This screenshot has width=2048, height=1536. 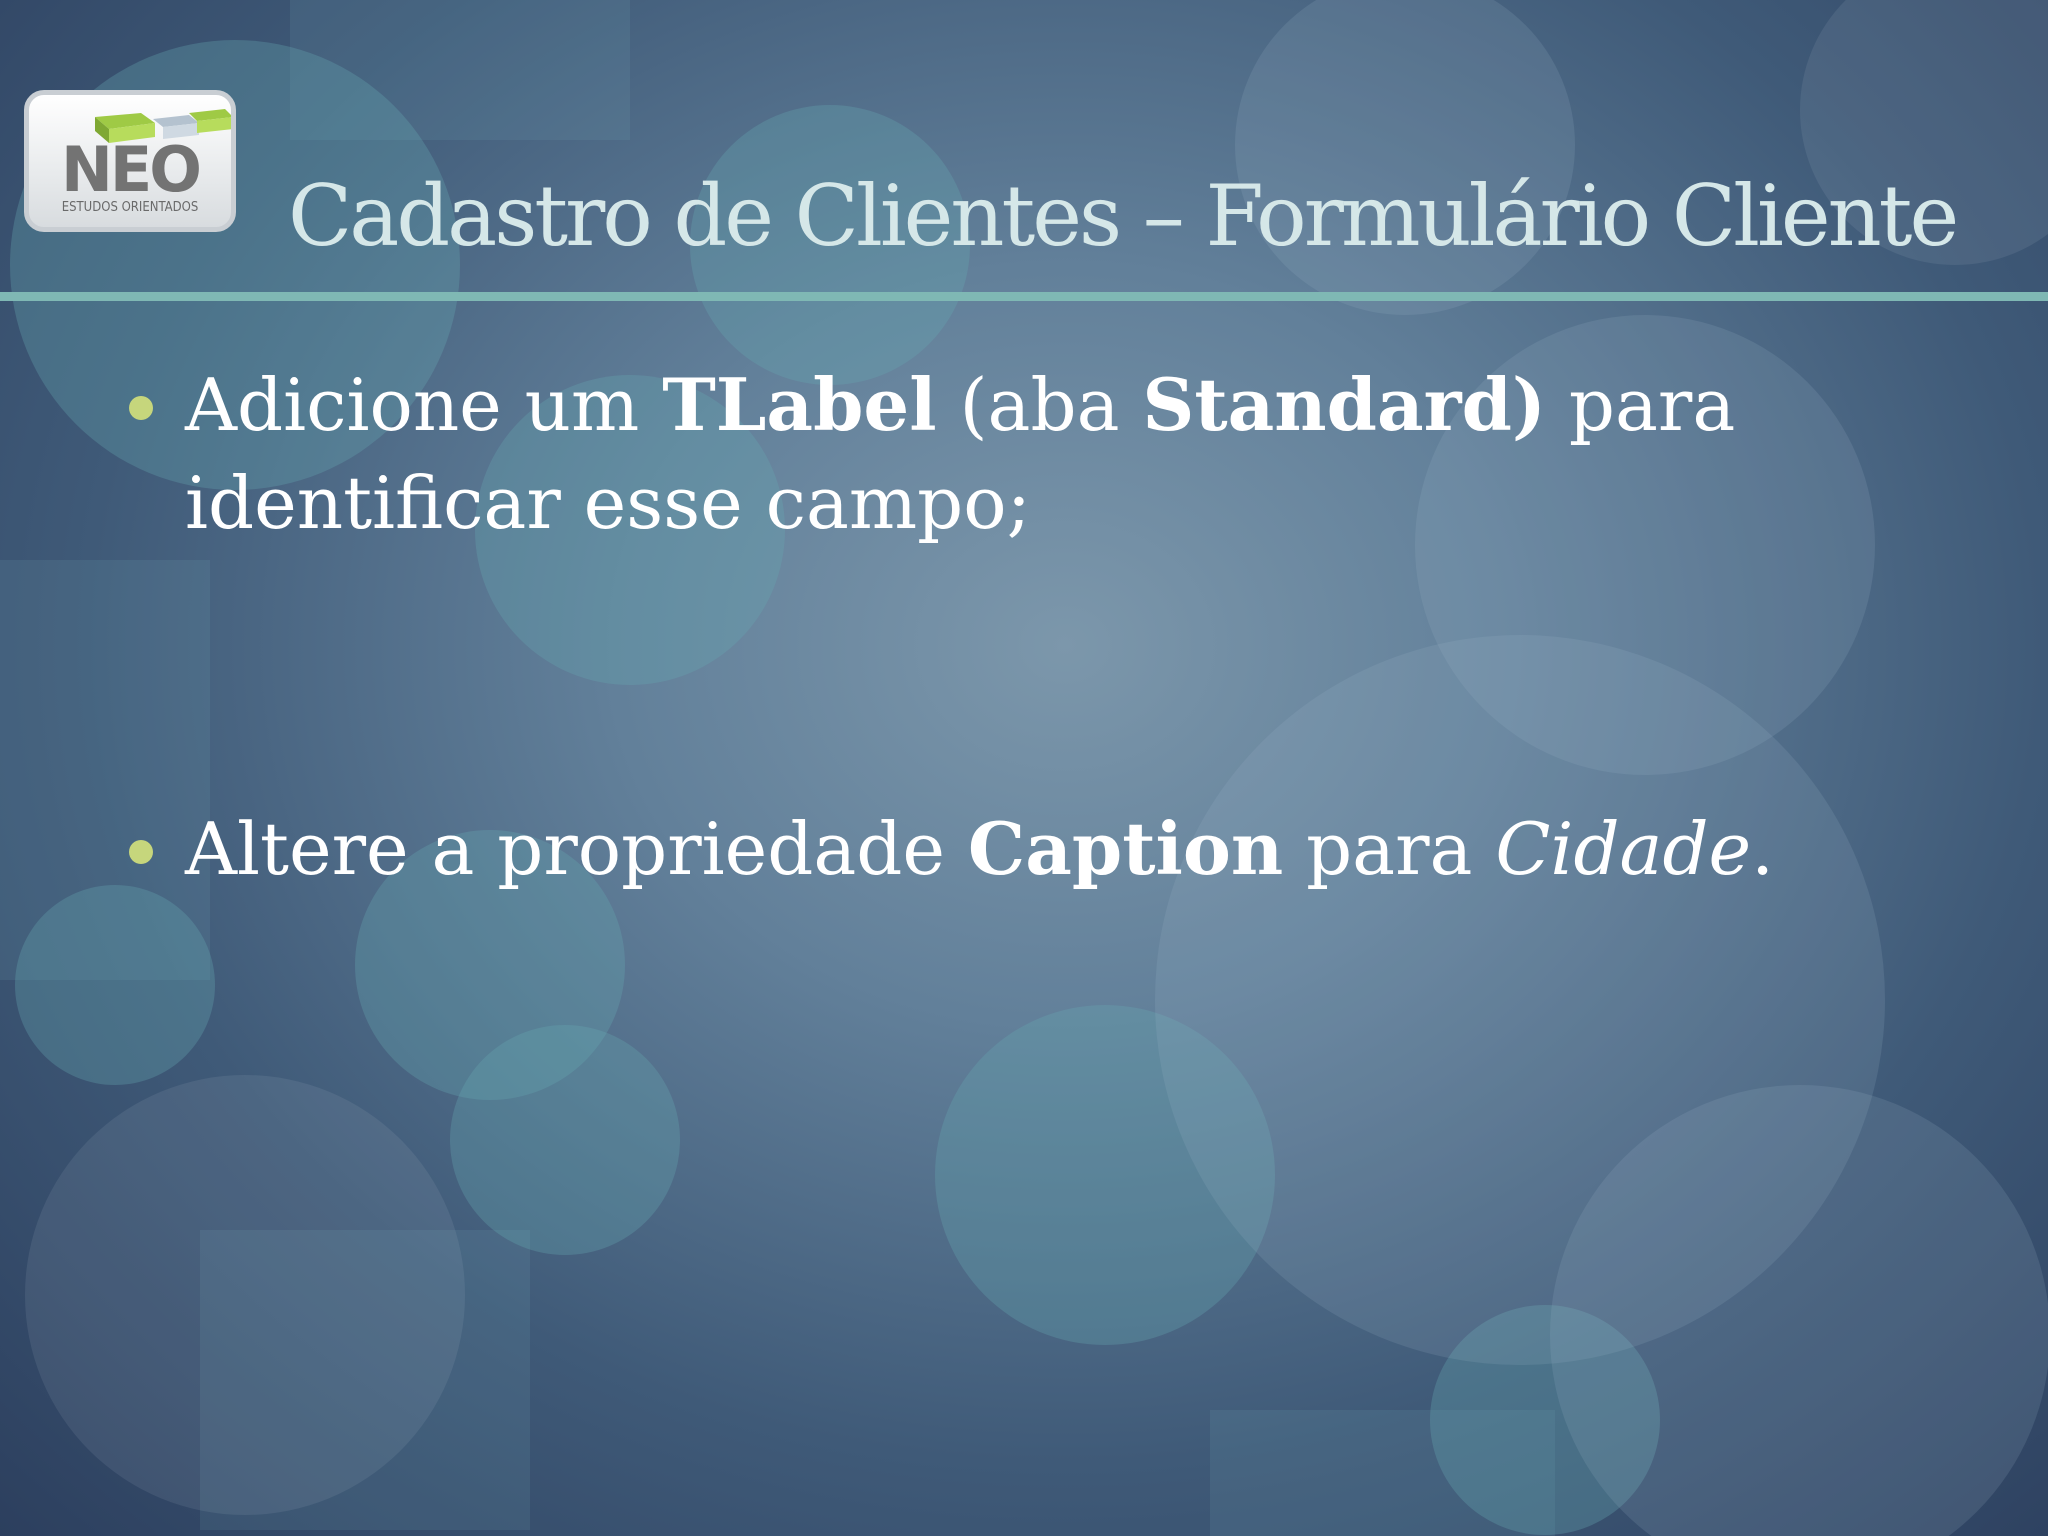 I want to click on bullet-text: Adicione um, so click(x=424, y=405).